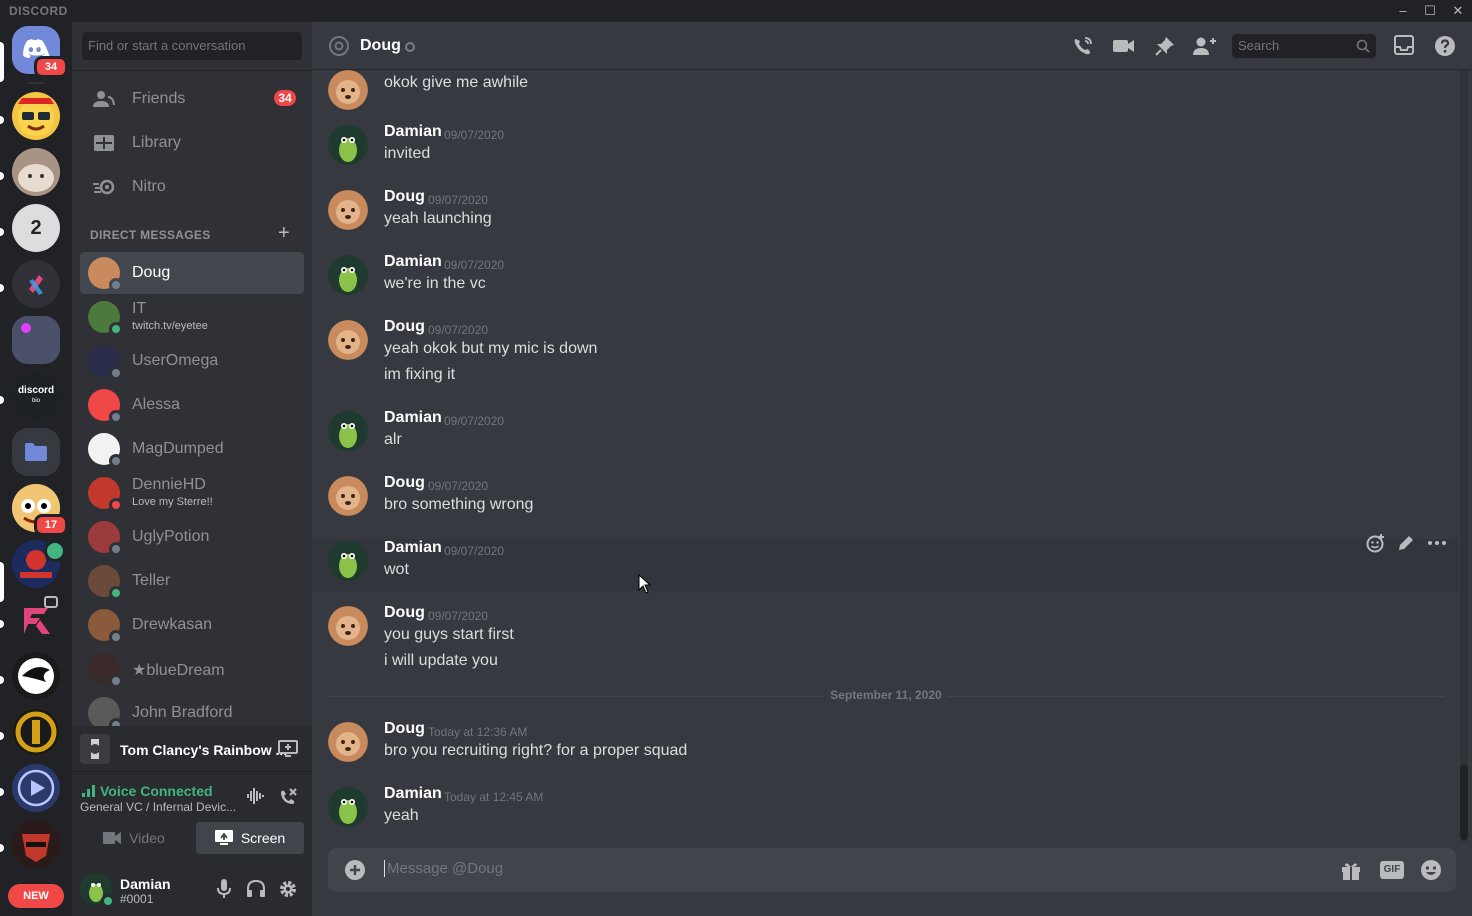 Image resolution: width=1472 pixels, height=916 pixels. Describe the element at coordinates (892, 870) in the screenshot. I see `message-composer: Message @Doug GIF` at that location.